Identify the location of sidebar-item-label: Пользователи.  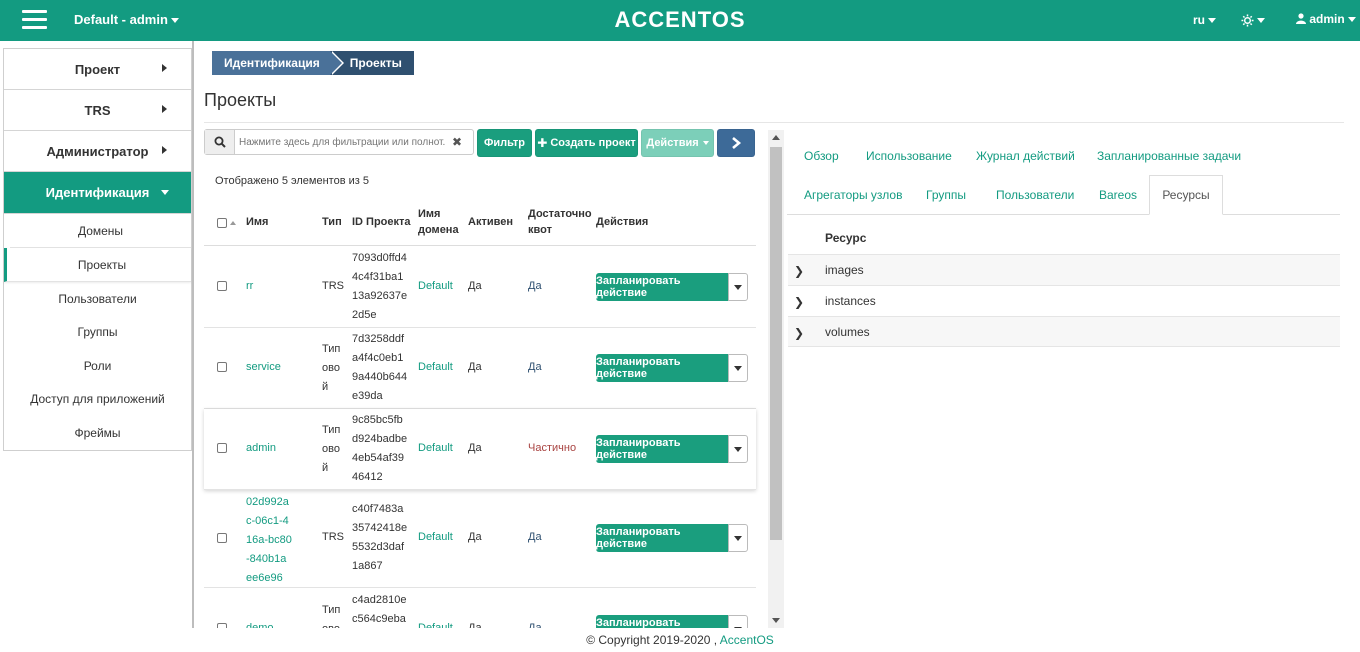
(97, 298).